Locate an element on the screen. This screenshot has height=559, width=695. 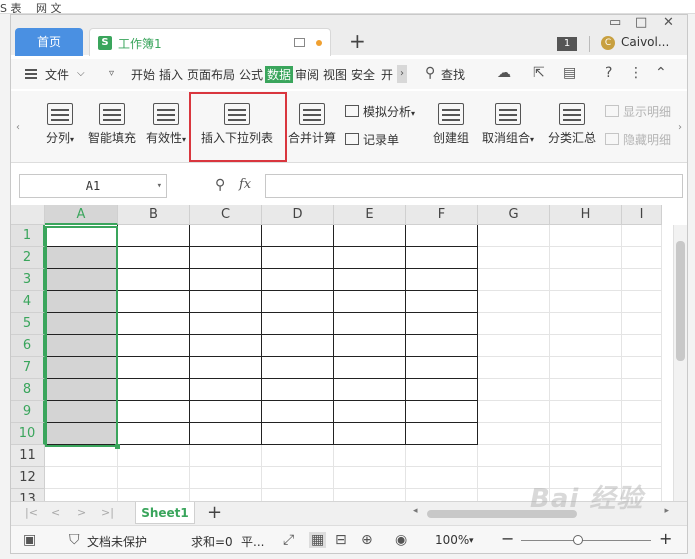
cell-f6 is located at coordinates (442, 346).